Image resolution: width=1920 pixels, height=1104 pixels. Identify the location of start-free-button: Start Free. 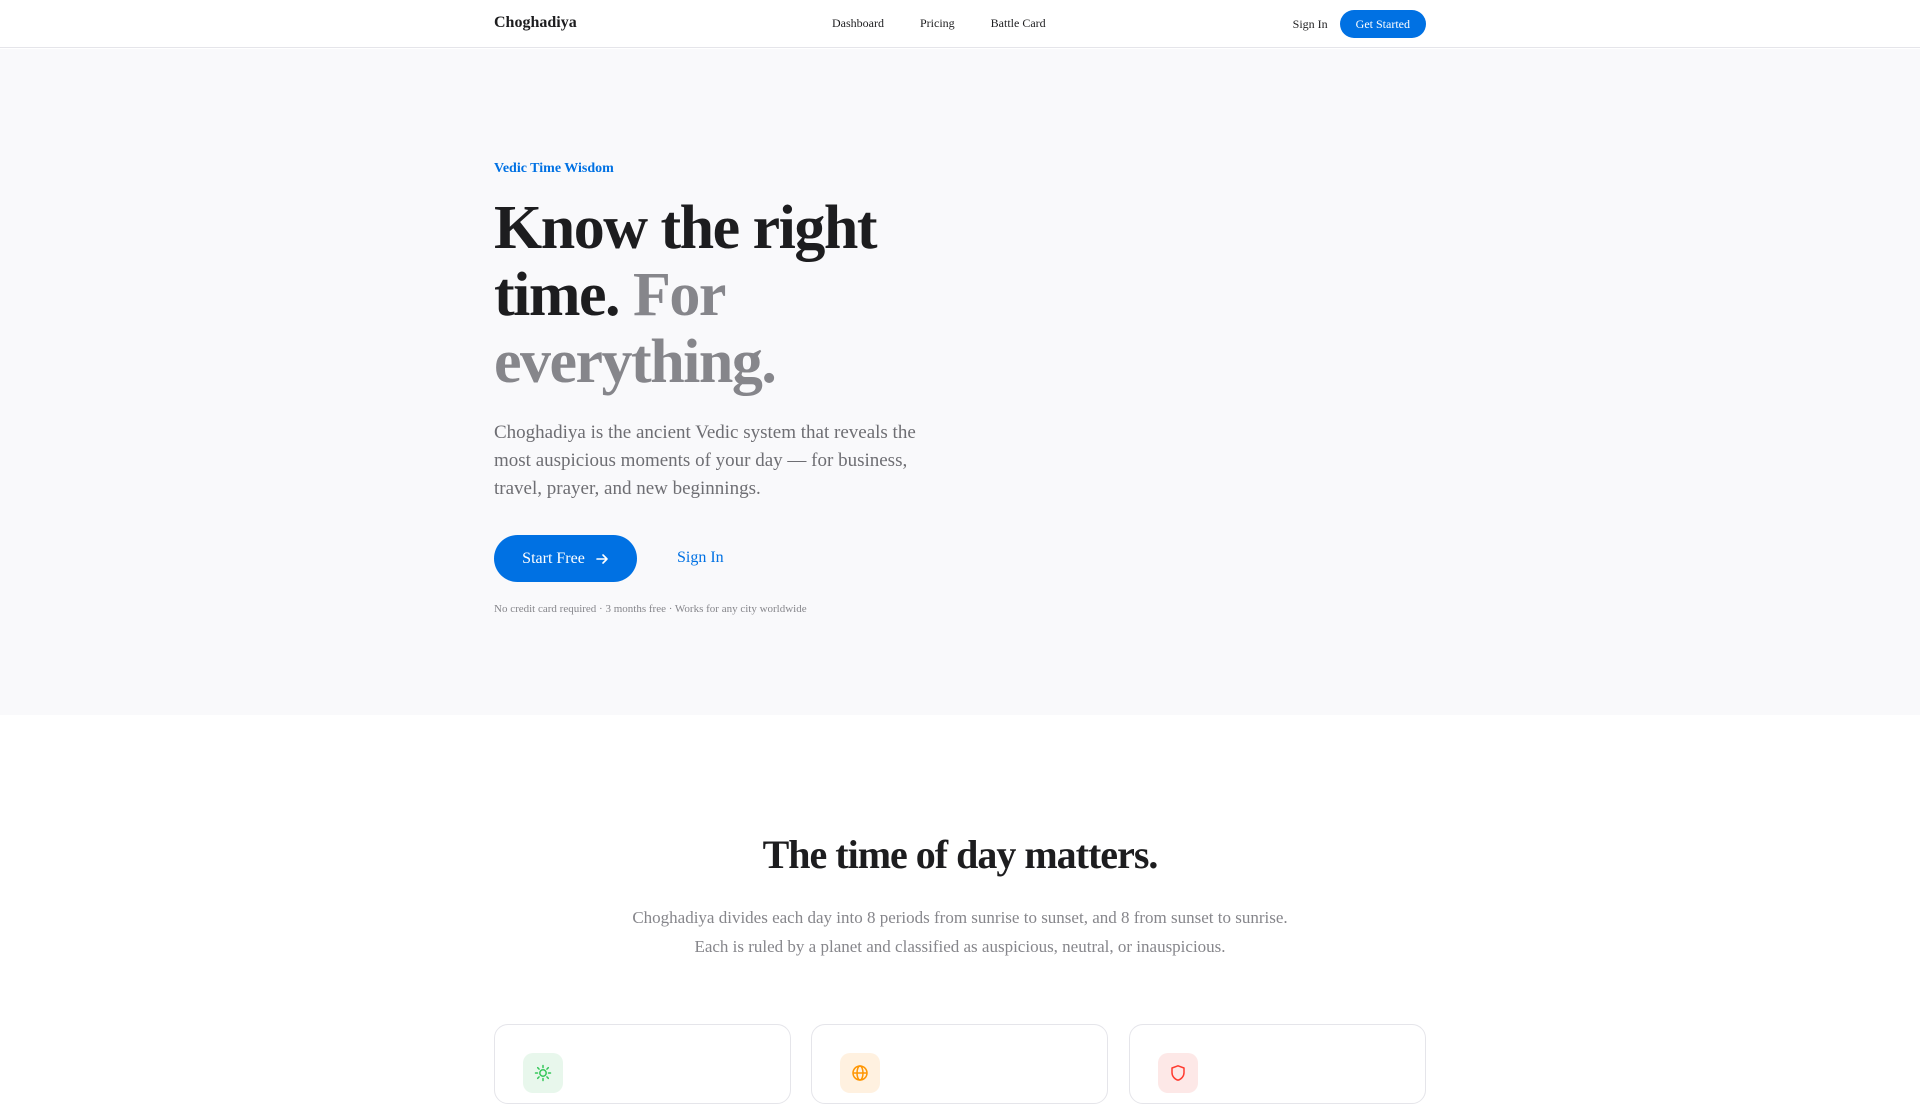
(565, 558).